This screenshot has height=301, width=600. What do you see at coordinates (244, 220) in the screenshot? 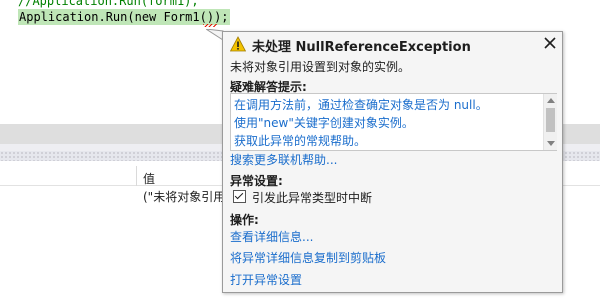
I see `actions-label: 操作:` at bounding box center [244, 220].